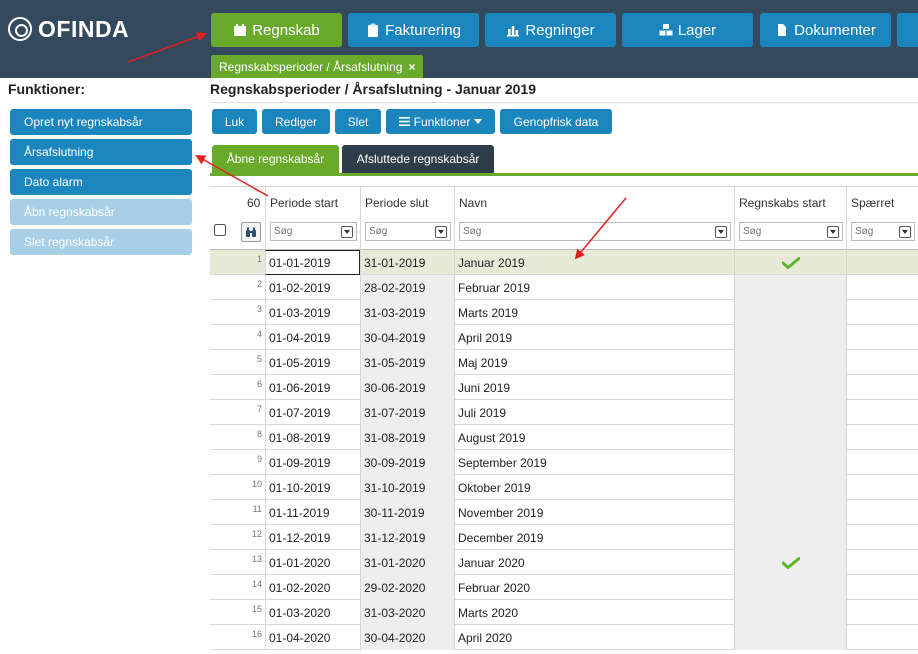 The image size is (918, 654). What do you see at coordinates (407, 637) in the screenshot?
I see `cell-periode-slut: 30-04-2020` at bounding box center [407, 637].